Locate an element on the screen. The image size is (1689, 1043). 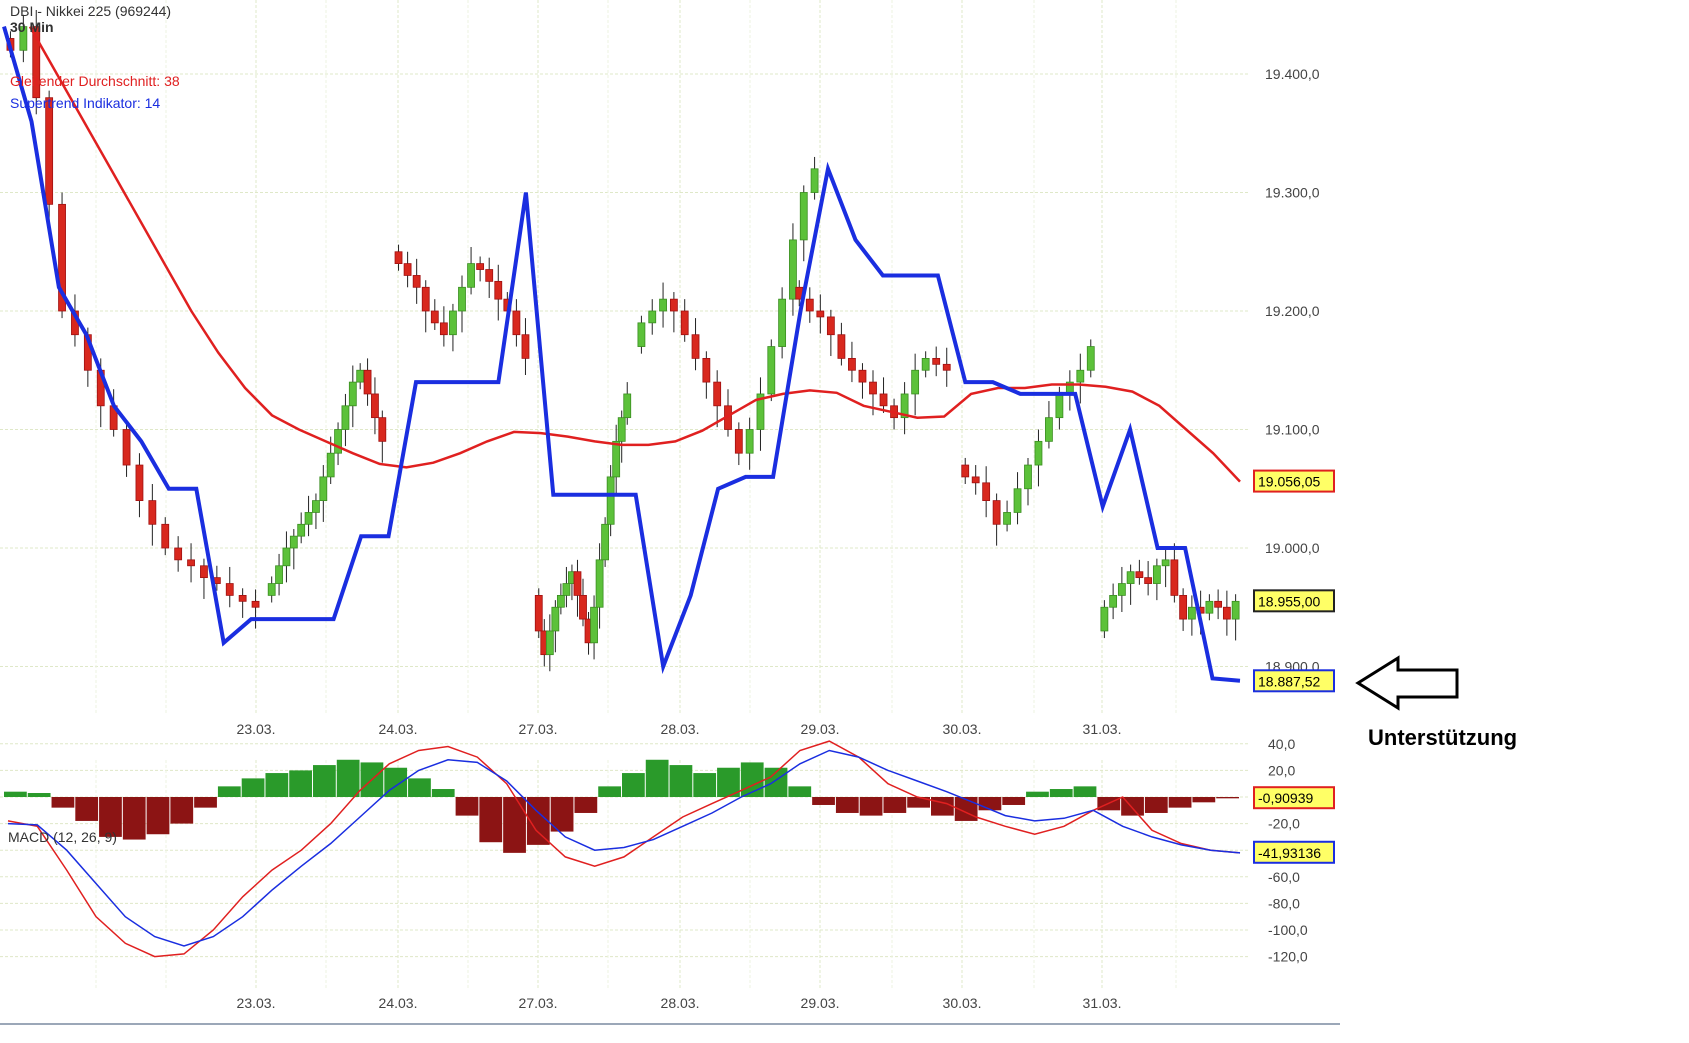
macd-date-label: 23.03. is located at coordinates (256, 1003).